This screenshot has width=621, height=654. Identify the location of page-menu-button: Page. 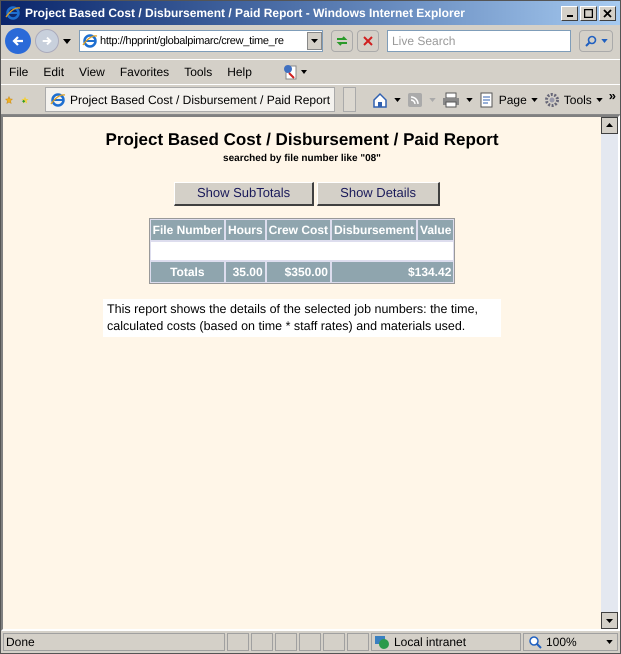
(508, 99).